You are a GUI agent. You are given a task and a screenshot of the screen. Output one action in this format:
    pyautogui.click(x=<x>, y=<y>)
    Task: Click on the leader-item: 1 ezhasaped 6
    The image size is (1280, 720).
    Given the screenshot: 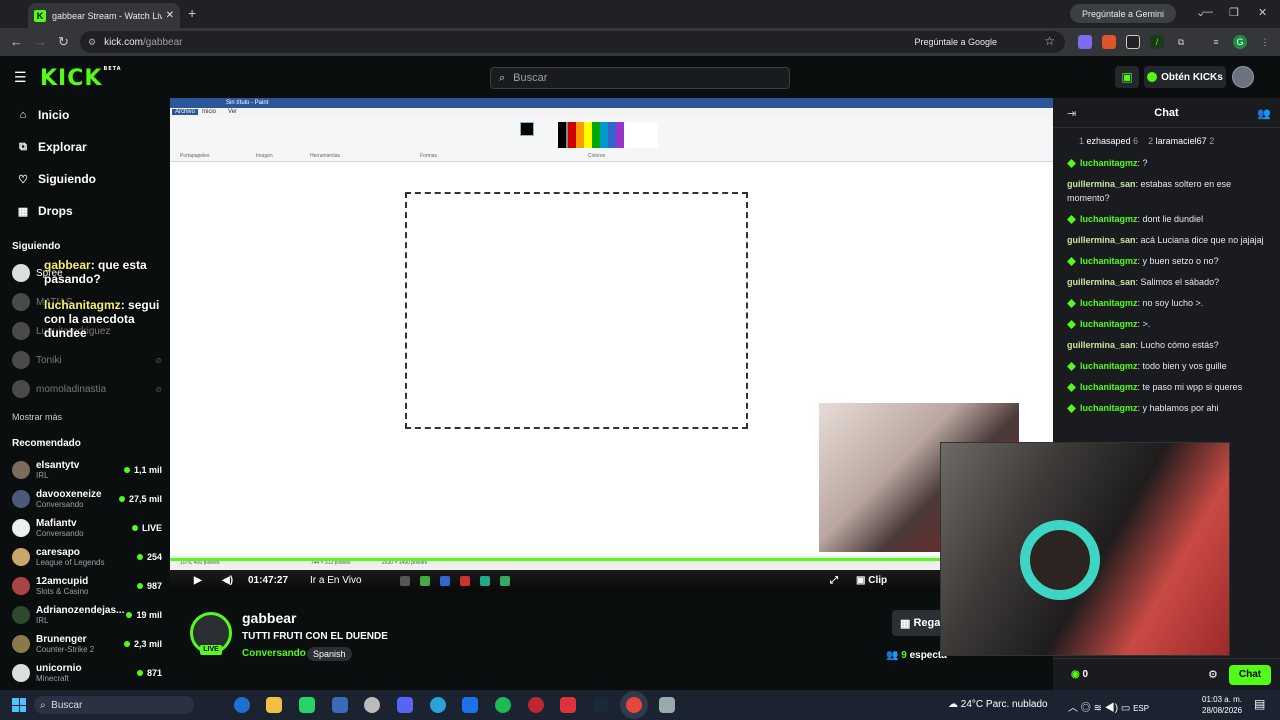 What is the action you would take?
    pyautogui.click(x=1108, y=141)
    